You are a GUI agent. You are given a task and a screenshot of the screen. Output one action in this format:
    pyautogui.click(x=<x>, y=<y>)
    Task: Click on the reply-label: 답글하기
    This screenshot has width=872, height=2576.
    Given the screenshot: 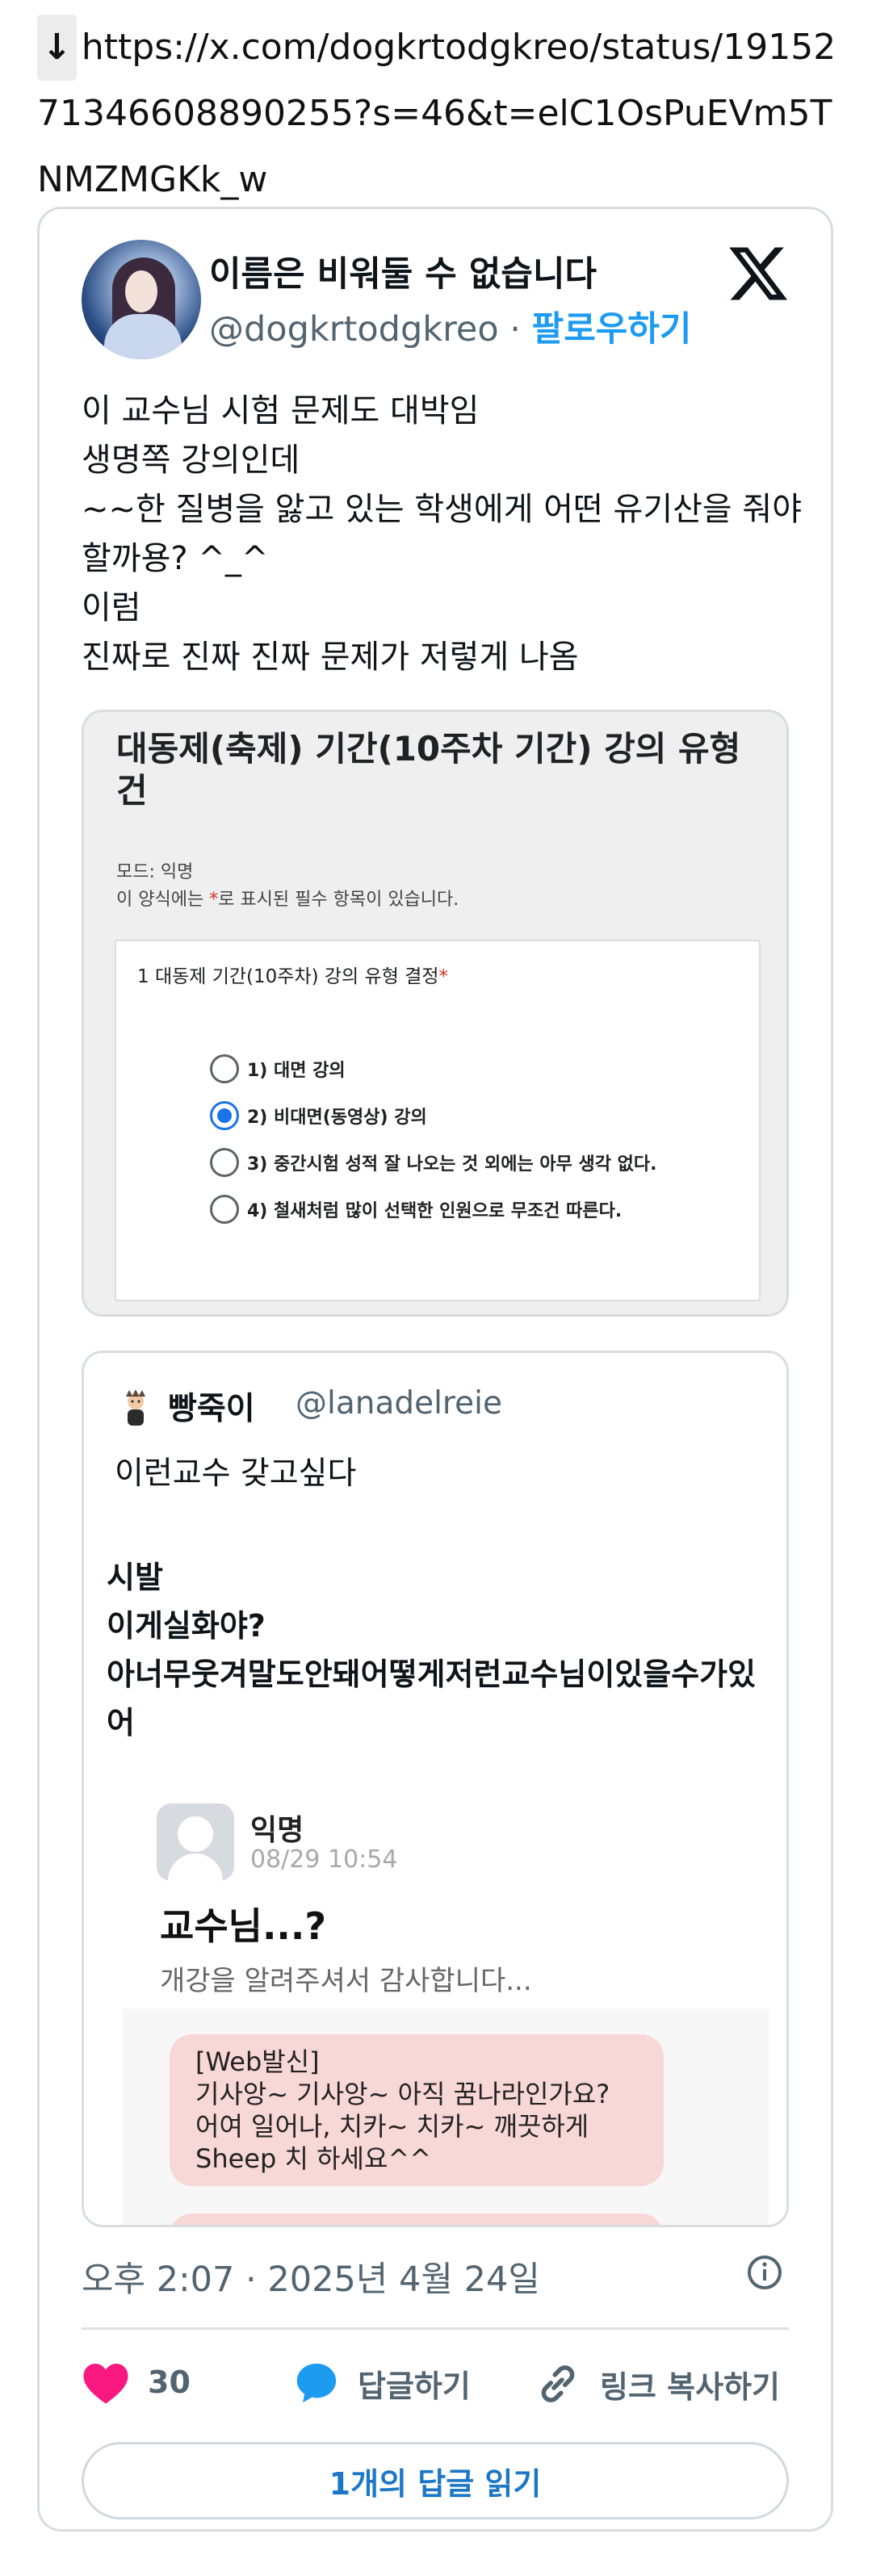 What is the action you would take?
    pyautogui.click(x=414, y=2386)
    